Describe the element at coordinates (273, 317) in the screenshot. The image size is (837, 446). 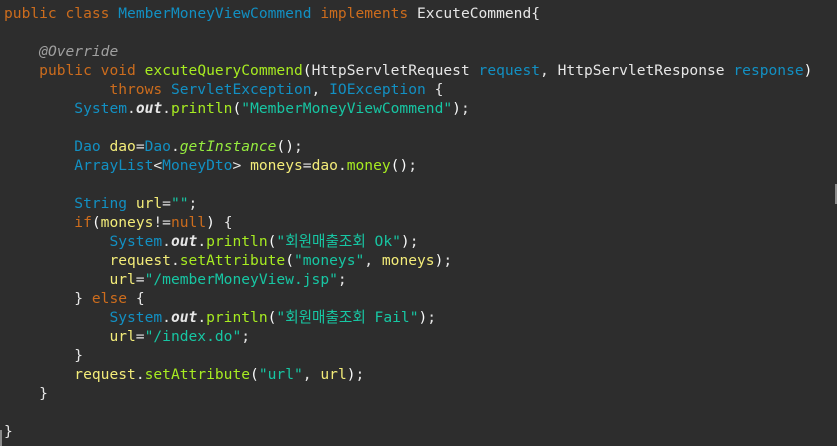
I see `code-line: System.out.println("회원매출조회 Fail");` at that location.